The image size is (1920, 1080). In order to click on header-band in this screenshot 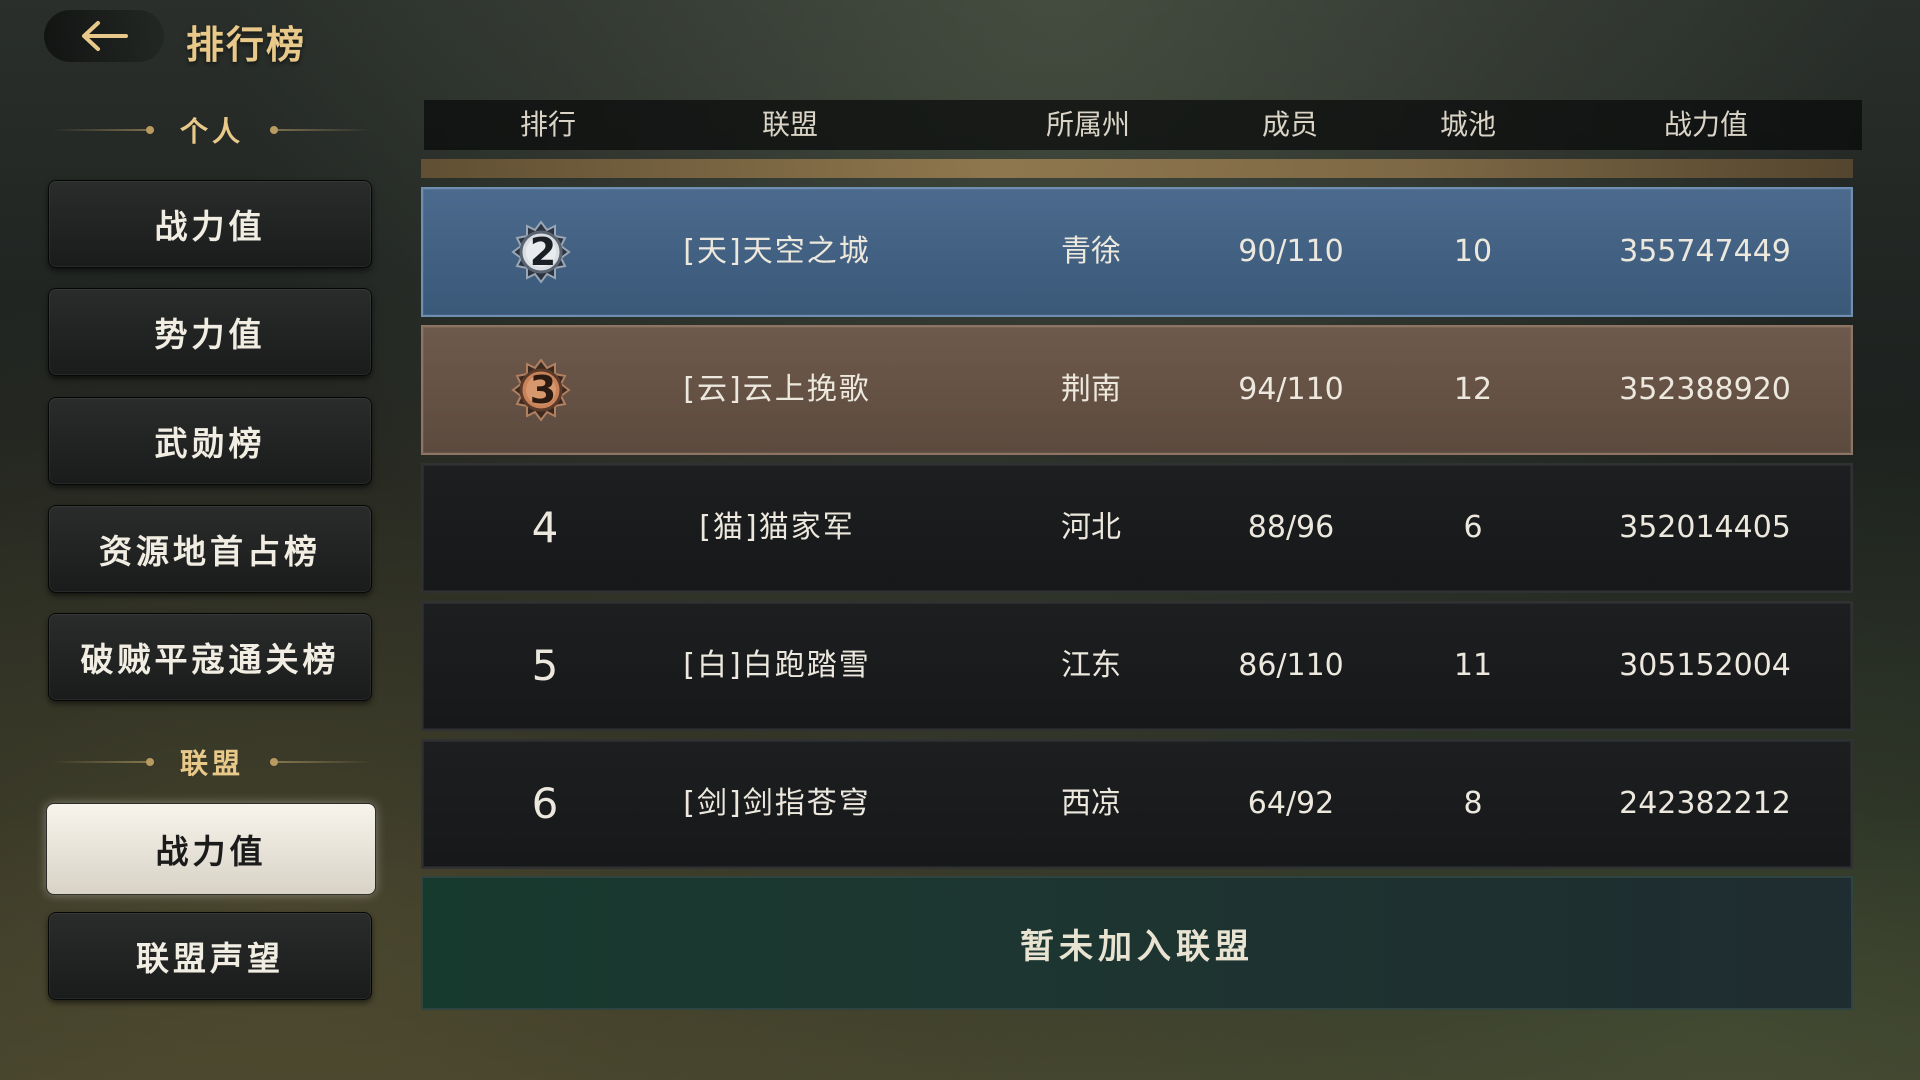, I will do `click(1137, 168)`.